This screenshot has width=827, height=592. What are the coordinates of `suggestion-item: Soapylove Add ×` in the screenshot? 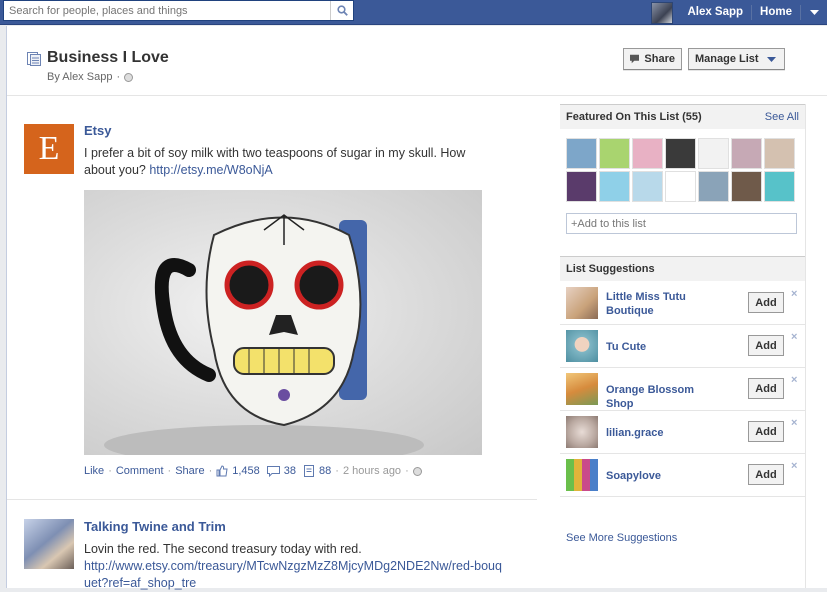 It's located at (682, 475).